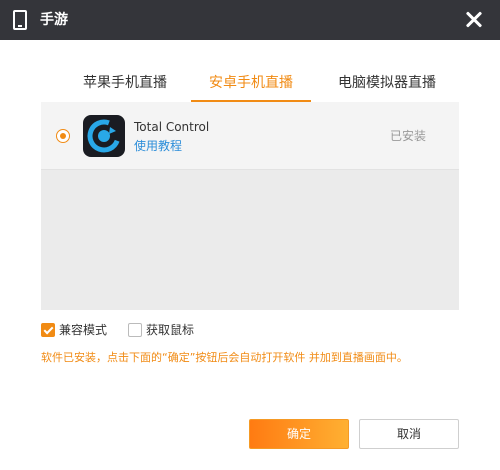 This screenshot has height=470, width=500. What do you see at coordinates (125, 83) in the screenshot?
I see `tab-iphone-live: 苹果手机直播` at bounding box center [125, 83].